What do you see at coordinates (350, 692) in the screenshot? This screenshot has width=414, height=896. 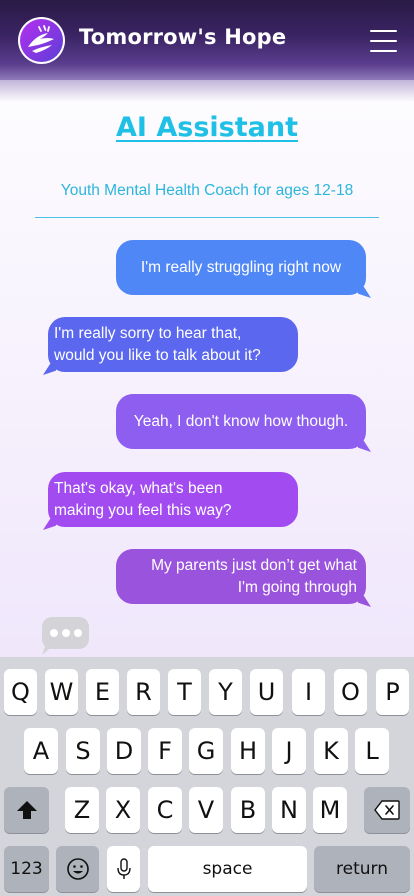 I see `key-o: O` at bounding box center [350, 692].